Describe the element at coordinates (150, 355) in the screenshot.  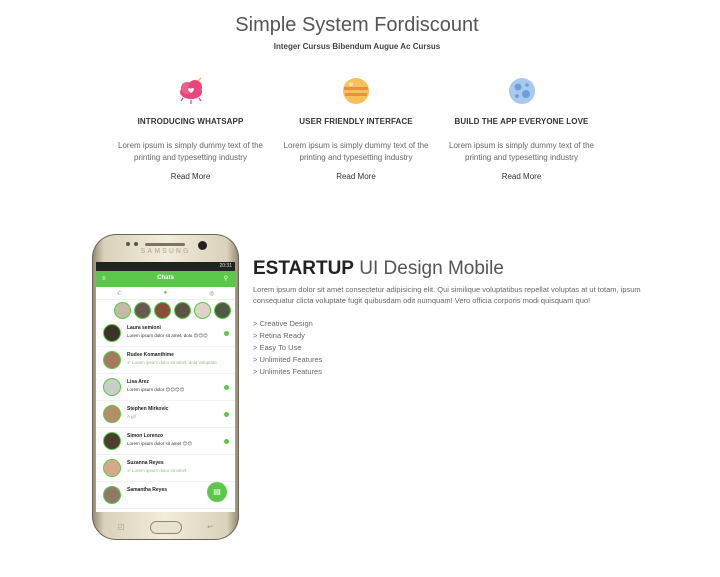
I see `chat-name: Rudee Komanthime` at that location.